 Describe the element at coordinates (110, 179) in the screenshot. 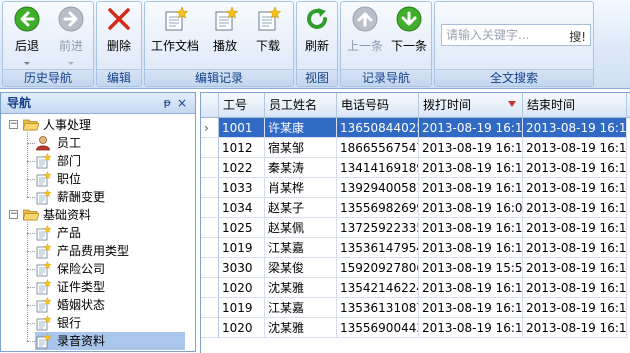

I see `tree-item: 职位` at that location.